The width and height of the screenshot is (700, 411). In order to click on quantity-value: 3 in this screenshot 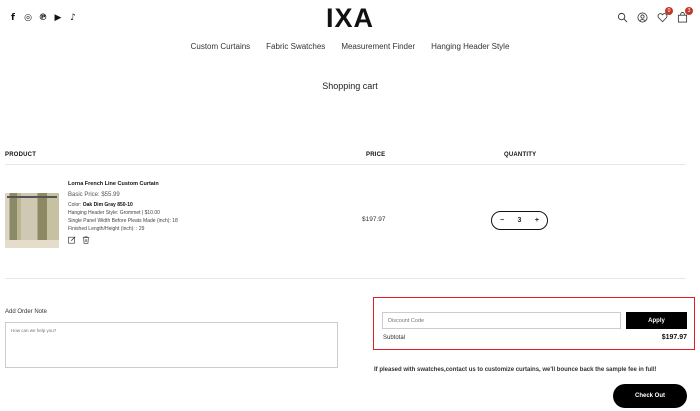, I will do `click(520, 220)`.